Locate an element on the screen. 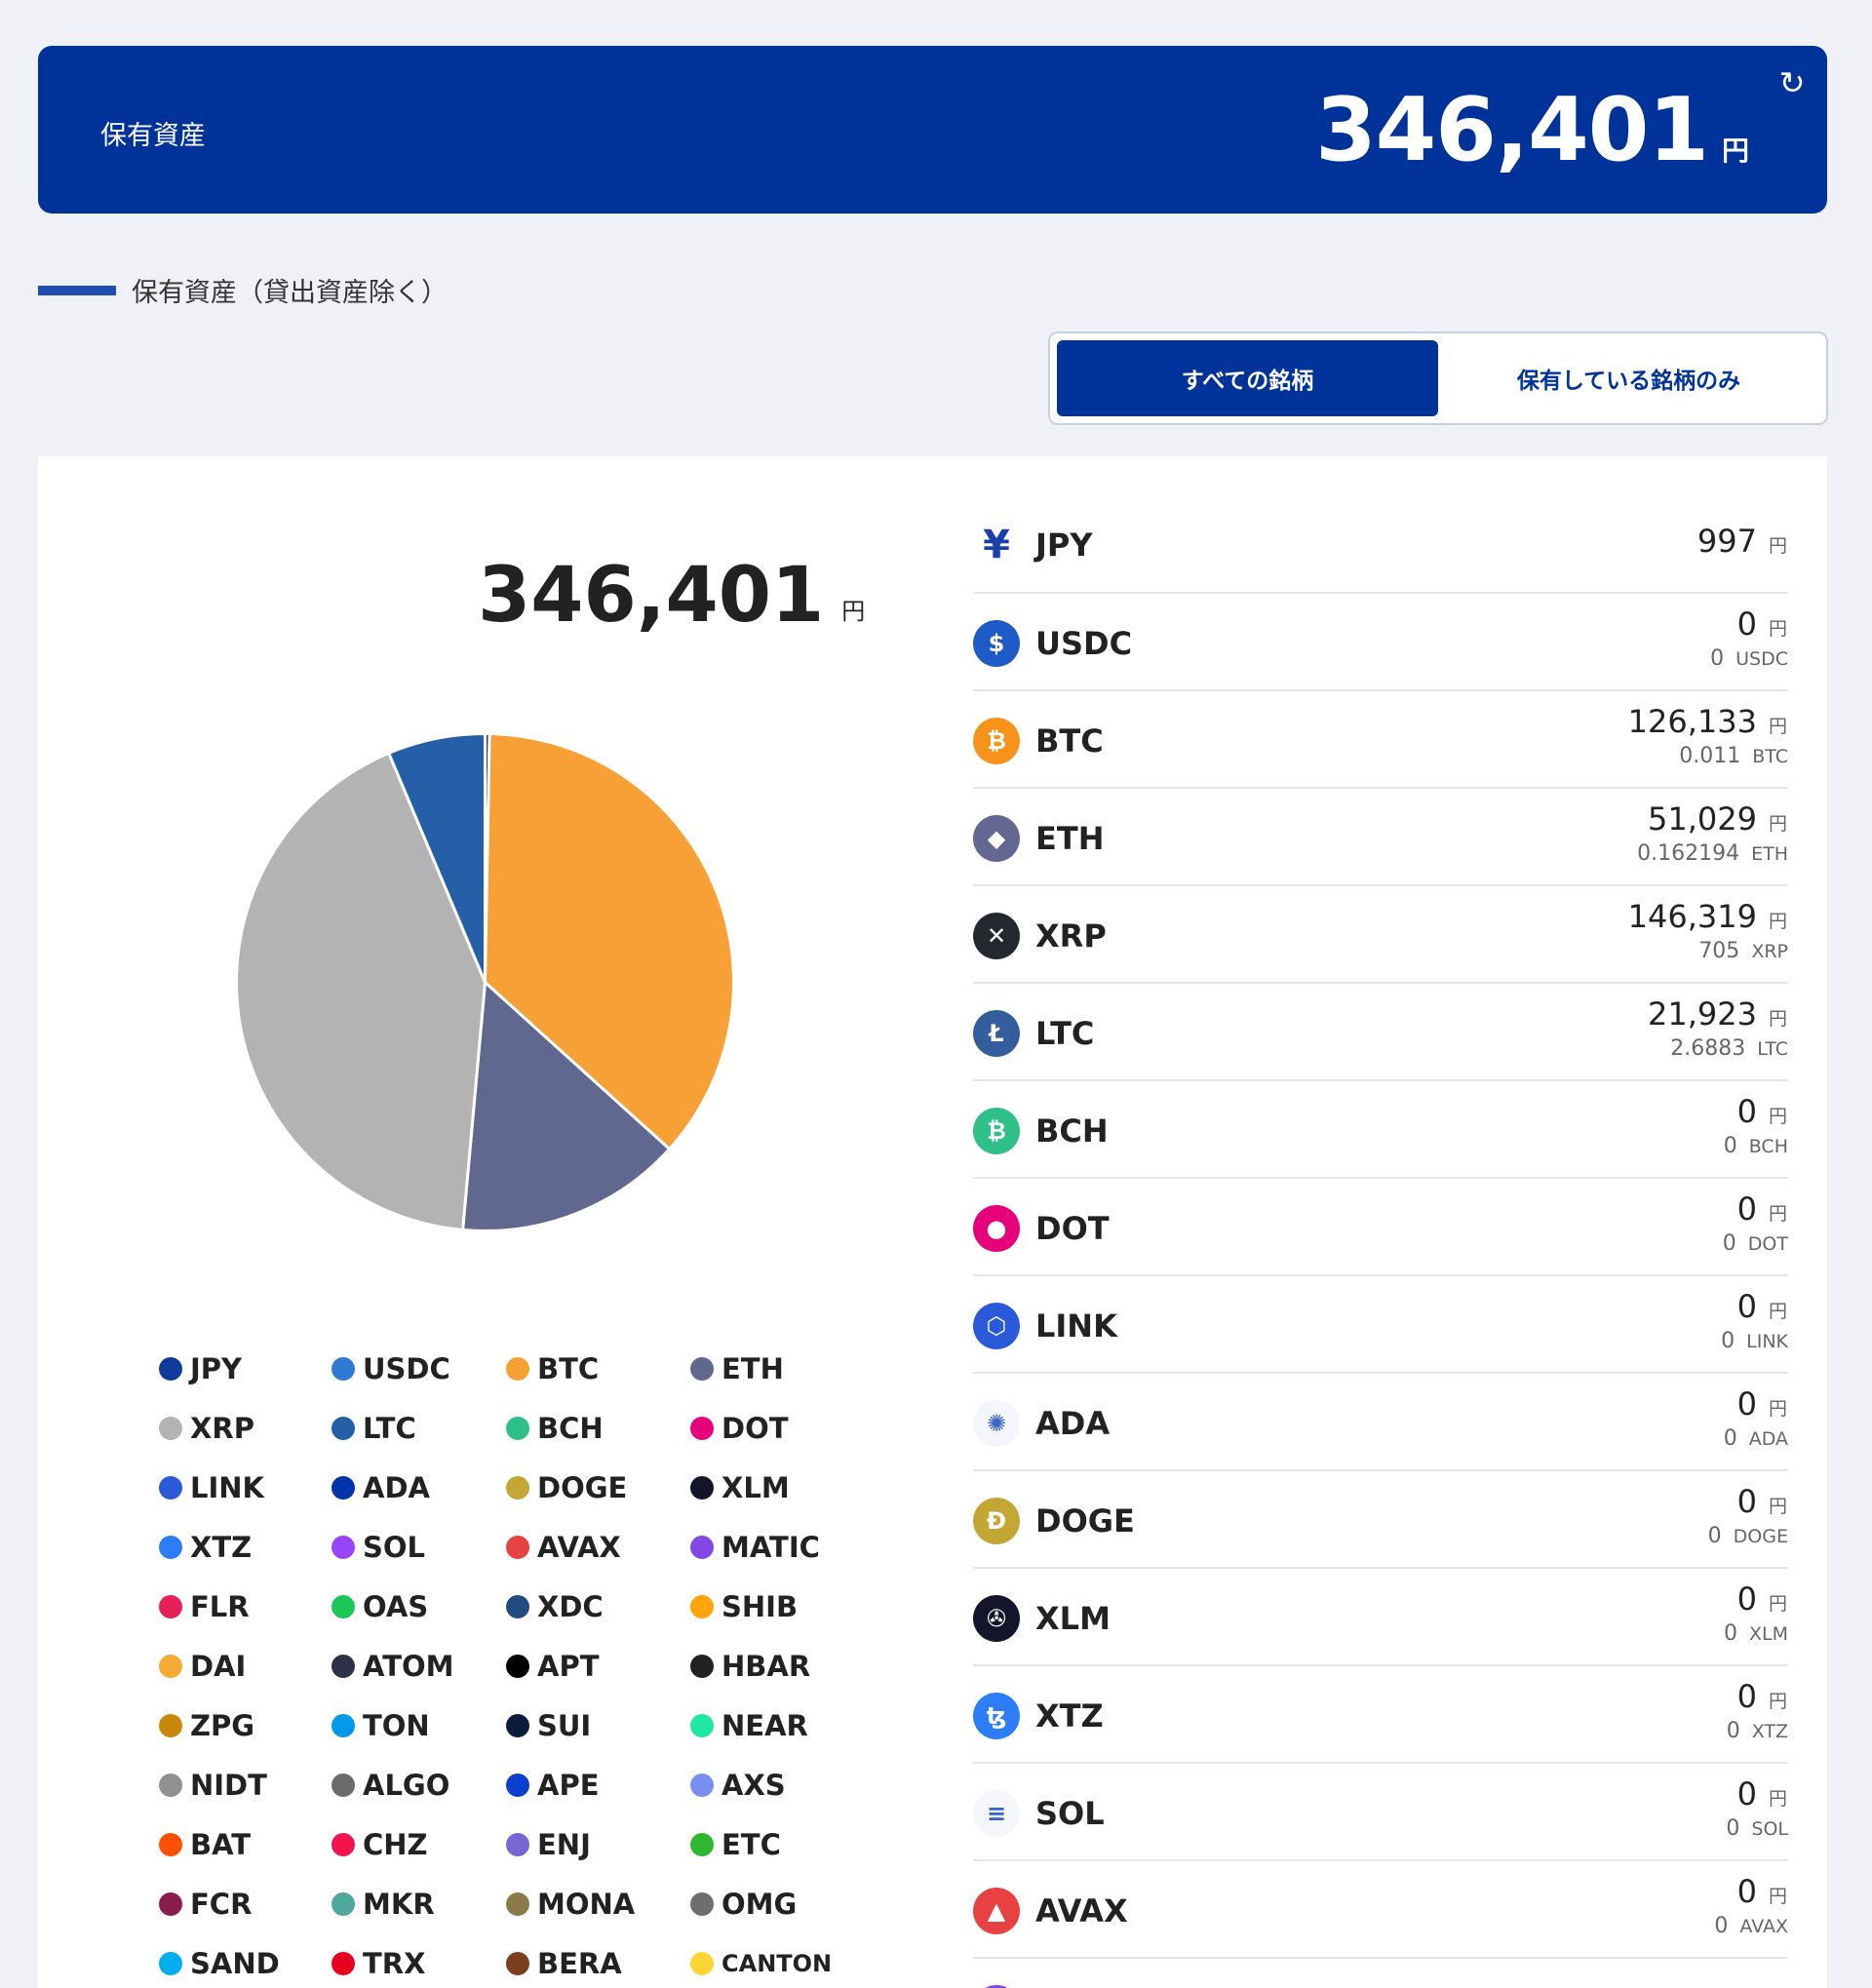 Image resolution: width=1872 pixels, height=1988 pixels. legend-item-usdc: USDC is located at coordinates (419, 1368).